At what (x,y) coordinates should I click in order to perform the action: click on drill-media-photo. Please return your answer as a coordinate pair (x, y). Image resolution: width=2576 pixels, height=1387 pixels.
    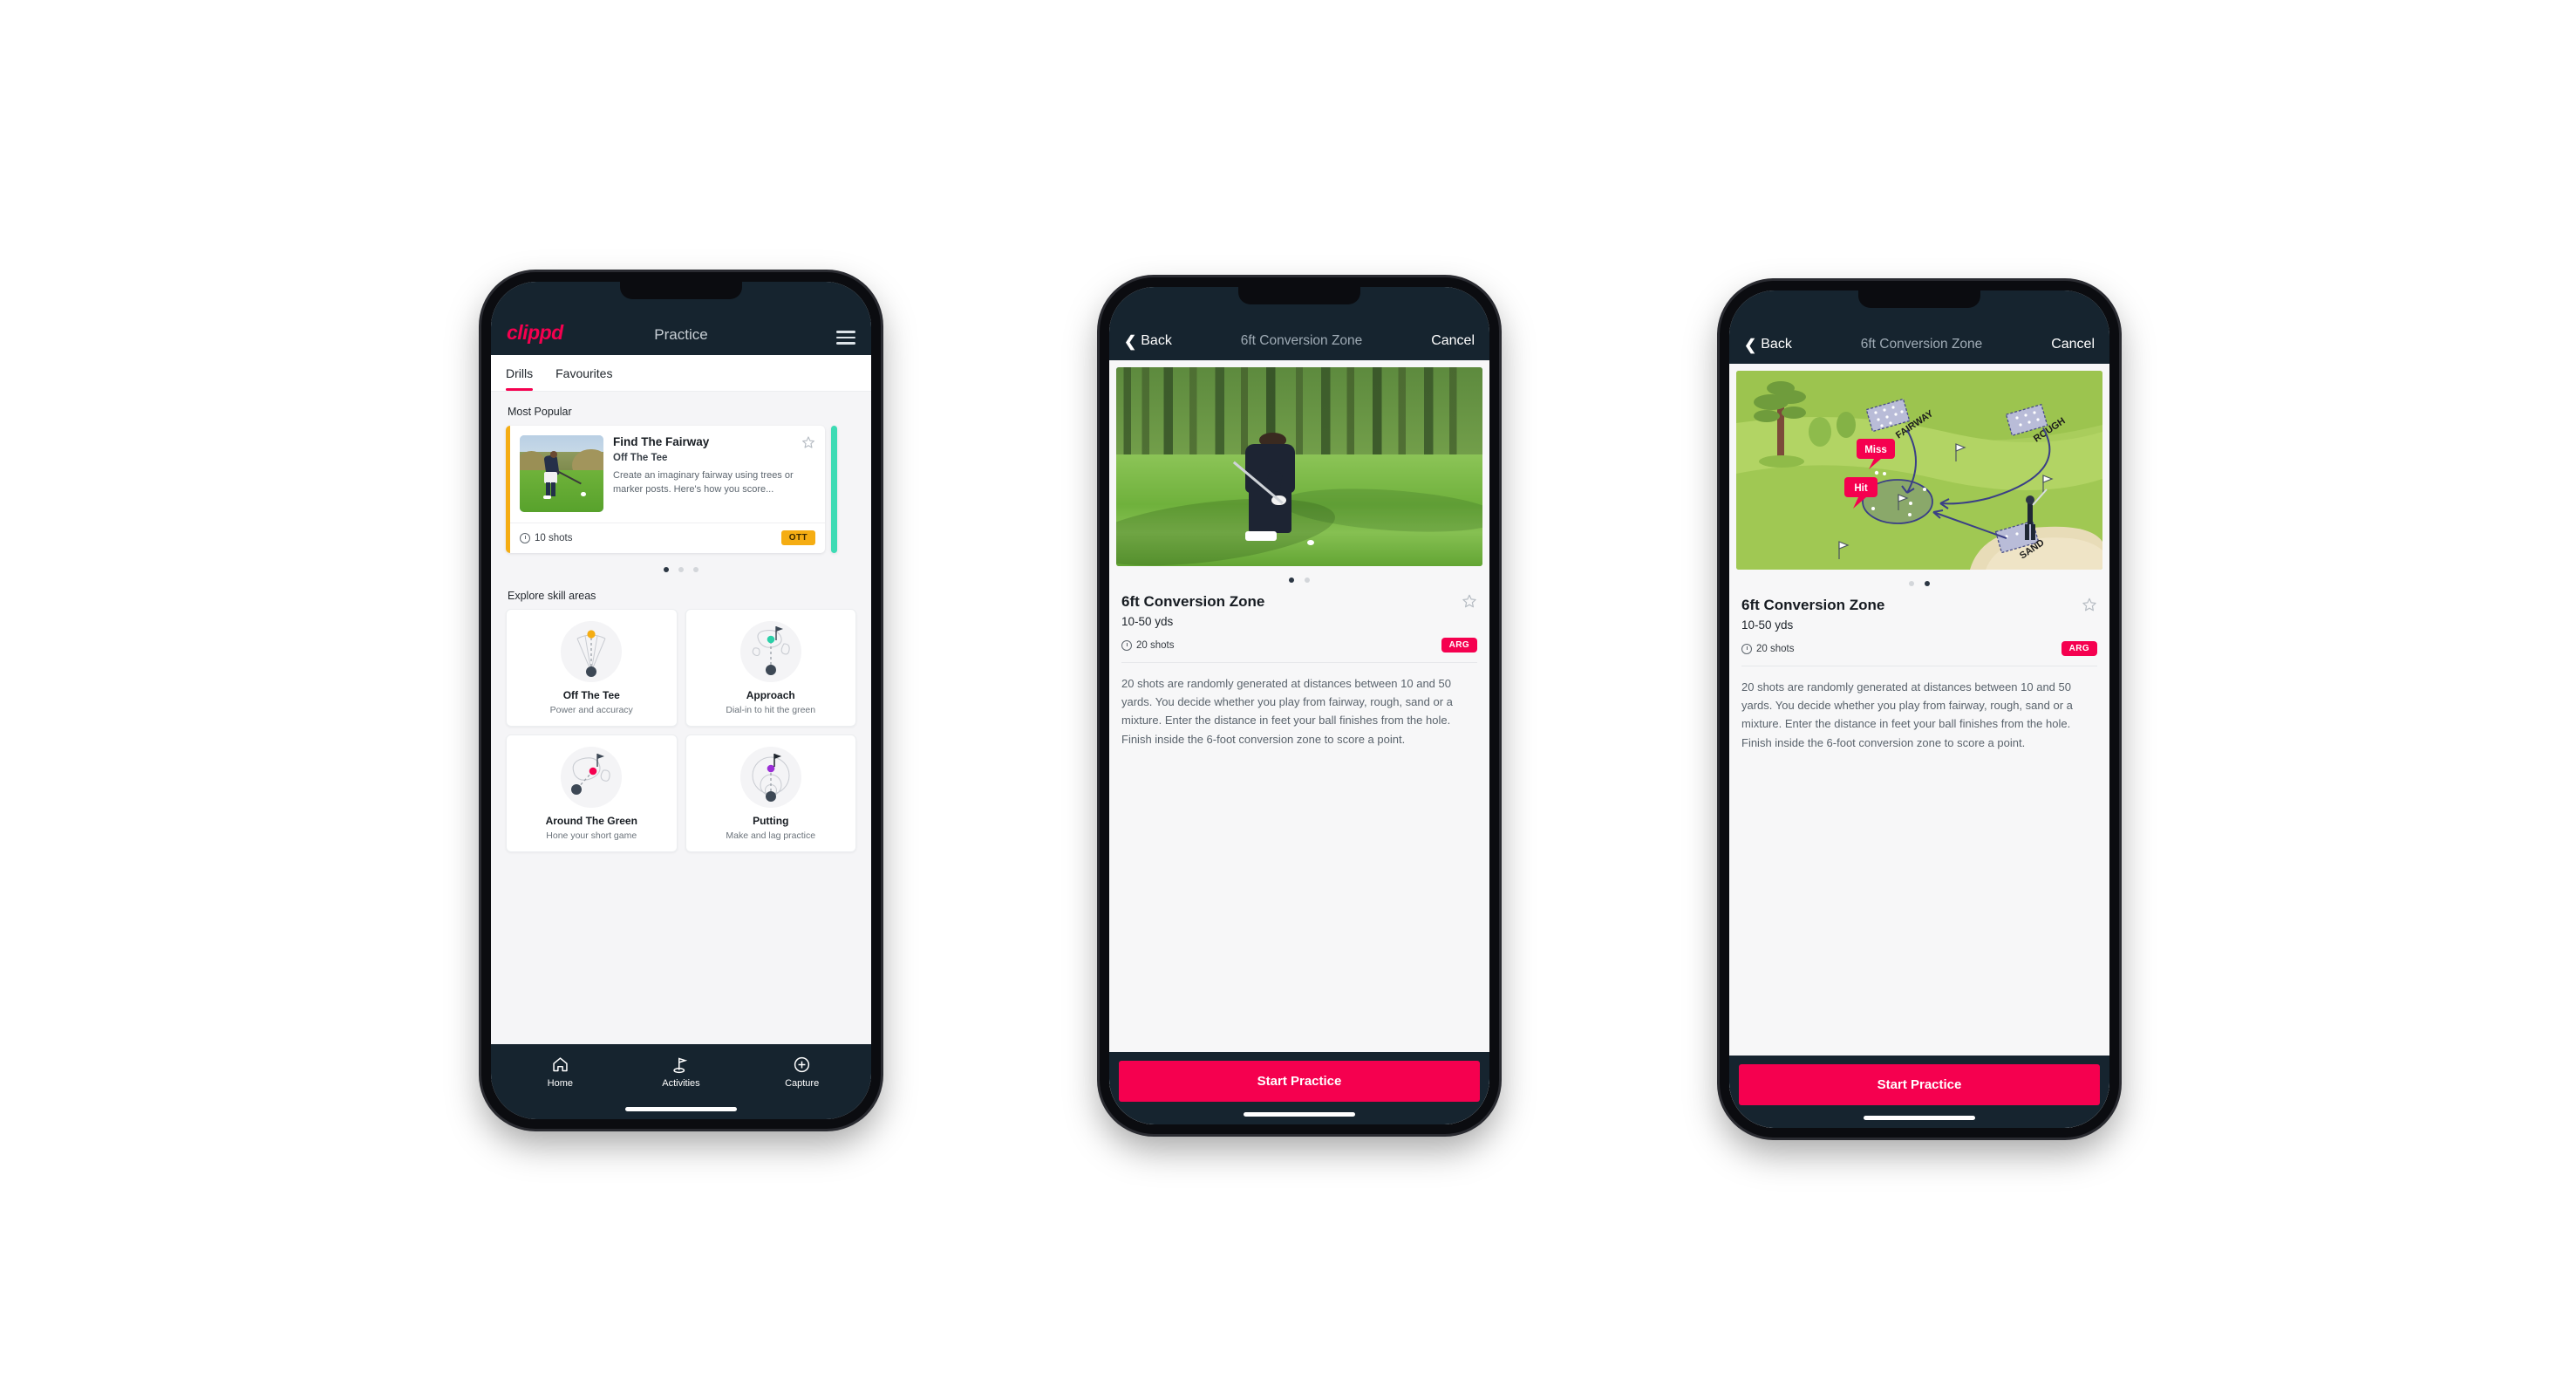
    Looking at the image, I should click on (1299, 467).